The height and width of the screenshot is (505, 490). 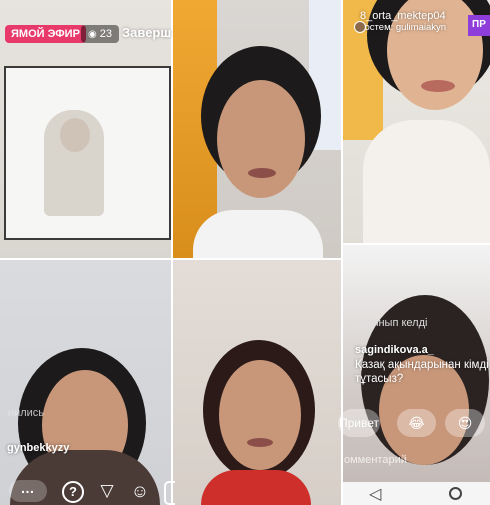 I want to click on video-tile-host, so click(x=416, y=121).